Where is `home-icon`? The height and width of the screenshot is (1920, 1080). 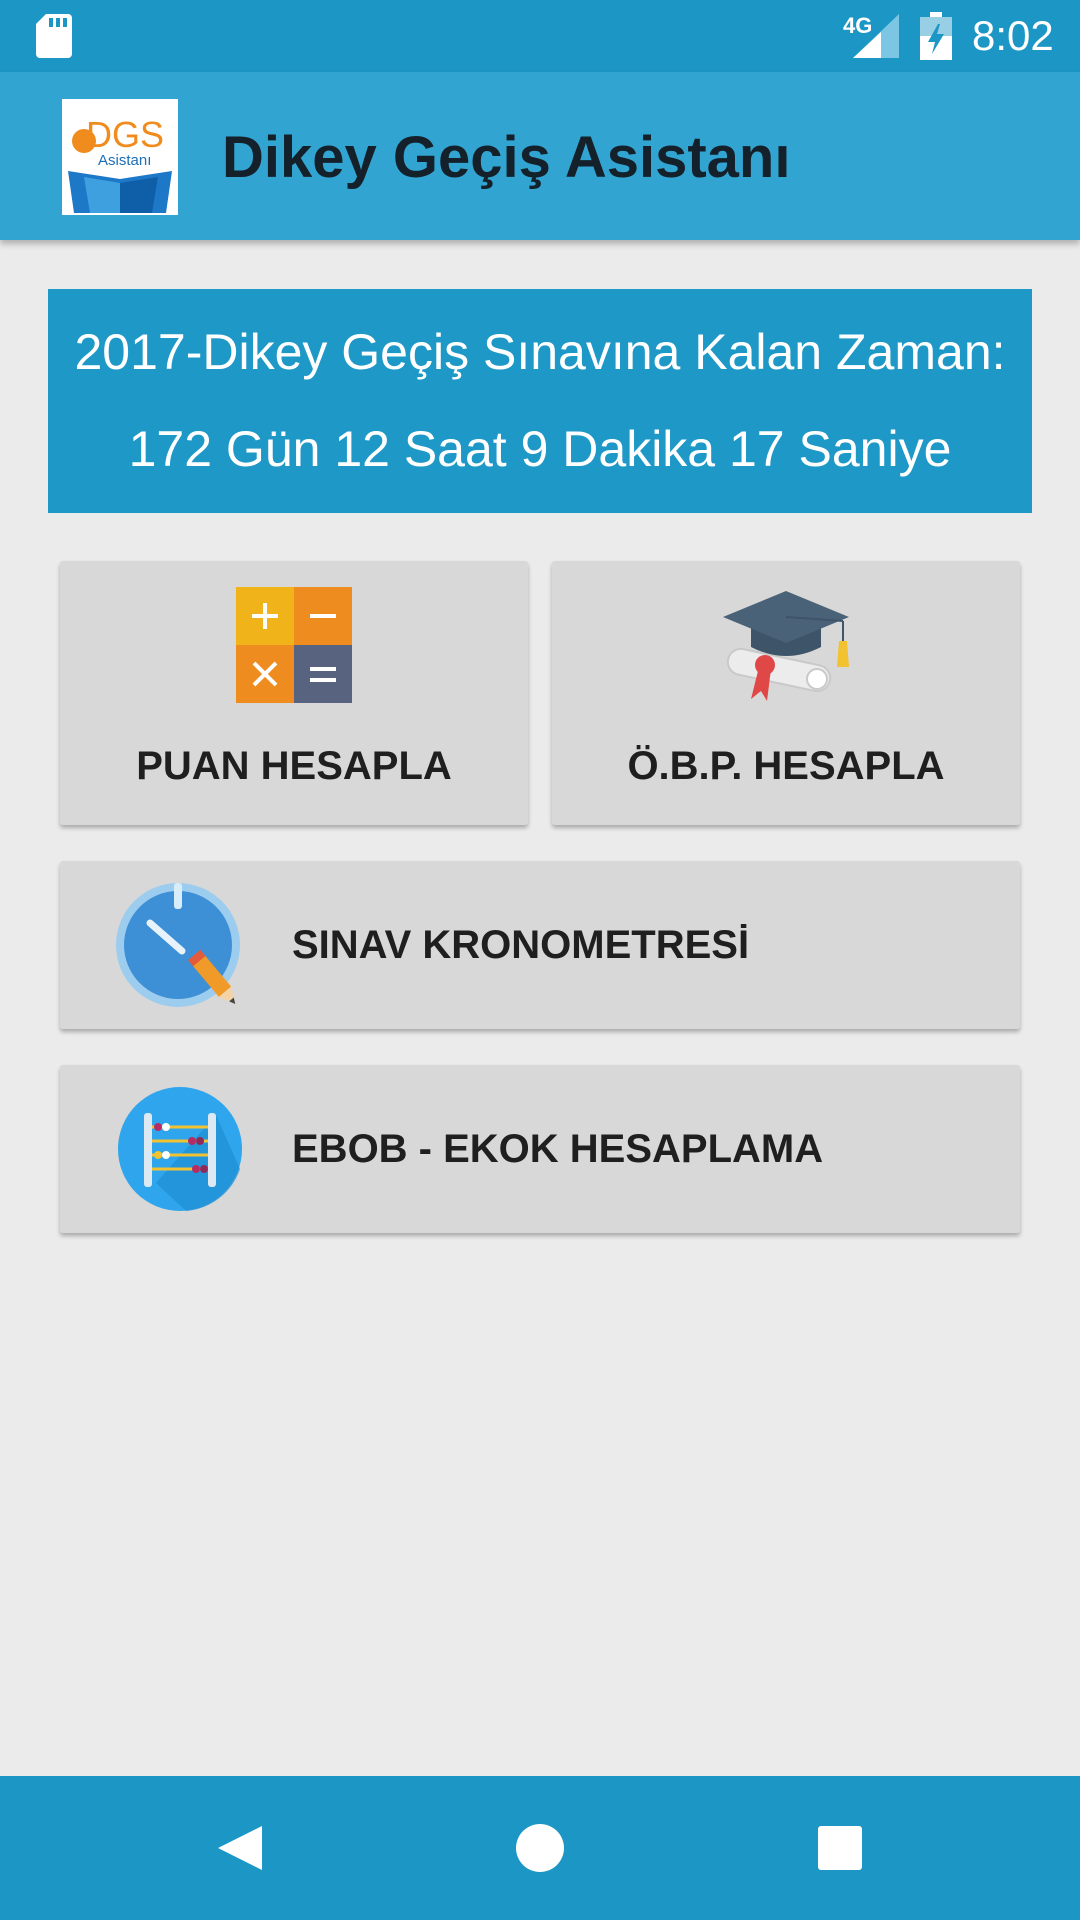 home-icon is located at coordinates (540, 1848).